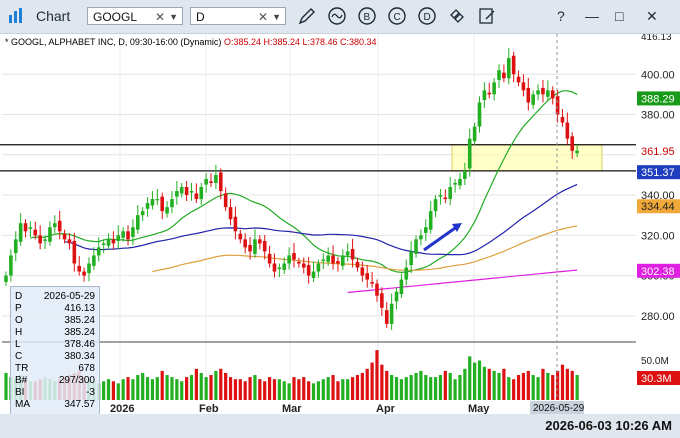  I want to click on clear-interval-icon: ✕, so click(263, 17).